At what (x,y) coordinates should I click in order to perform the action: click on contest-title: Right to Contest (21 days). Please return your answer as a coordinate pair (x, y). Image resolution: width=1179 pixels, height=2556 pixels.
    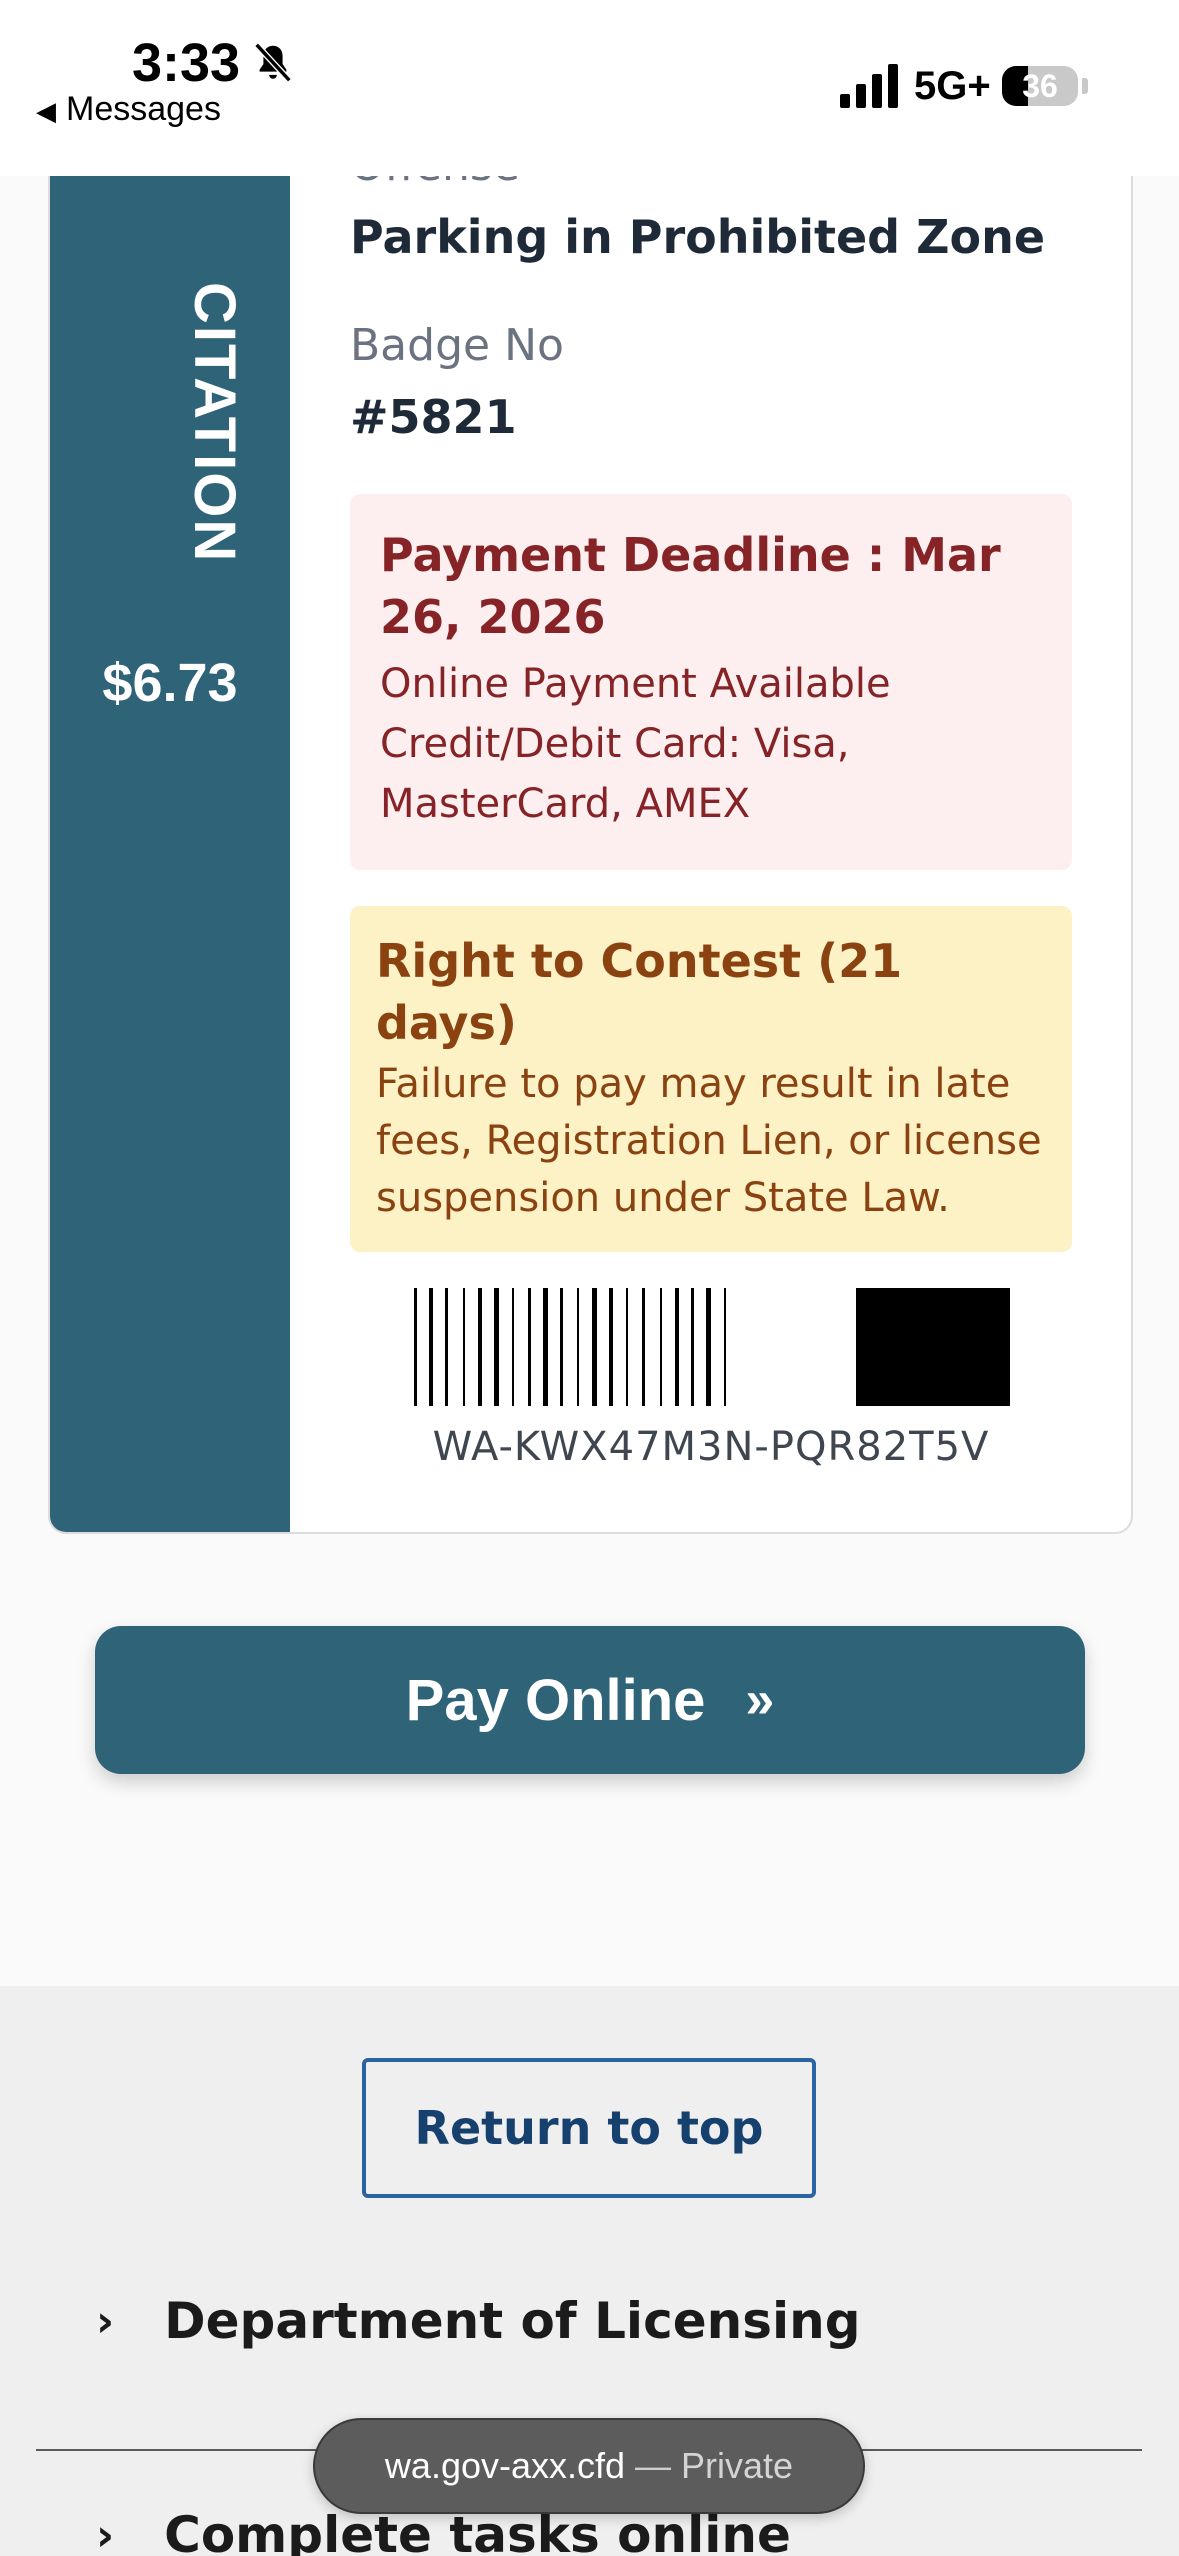
    Looking at the image, I should click on (639, 992).